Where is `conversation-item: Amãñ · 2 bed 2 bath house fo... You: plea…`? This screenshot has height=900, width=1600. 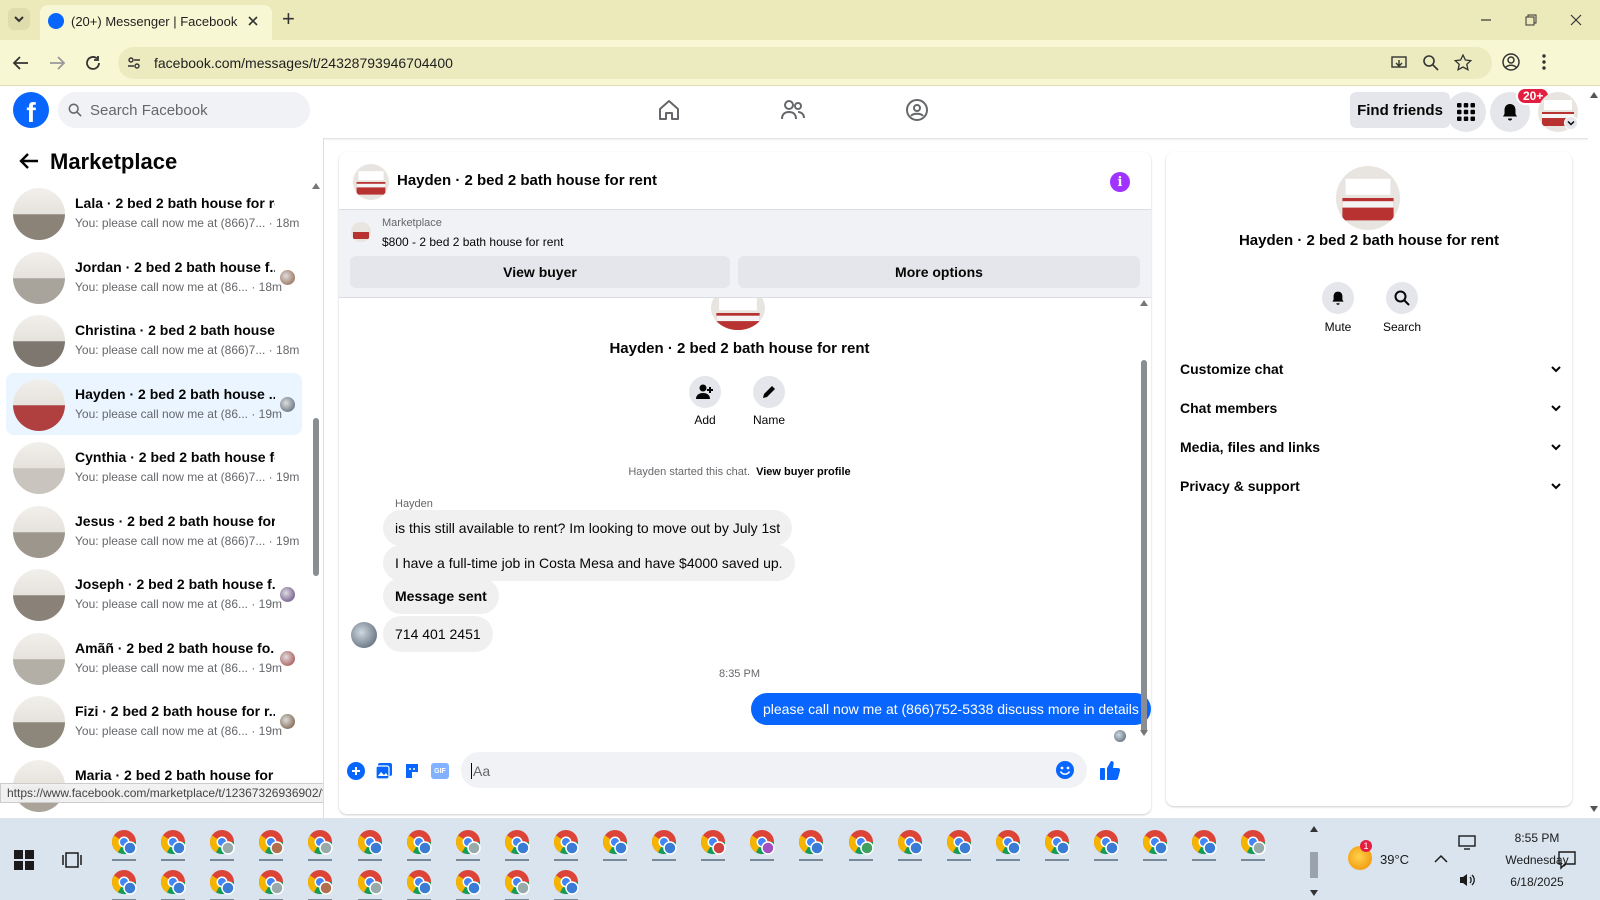
conversation-item: Amãñ · 2 bed 2 bath house fo... You: plea… is located at coordinates (154, 658).